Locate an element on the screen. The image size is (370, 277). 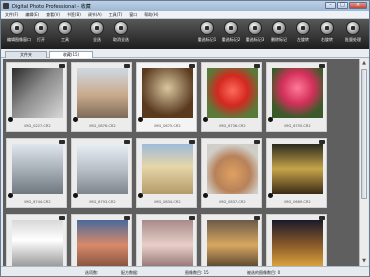
menu-adjust: 调节(A) is located at coordinates (95, 15).